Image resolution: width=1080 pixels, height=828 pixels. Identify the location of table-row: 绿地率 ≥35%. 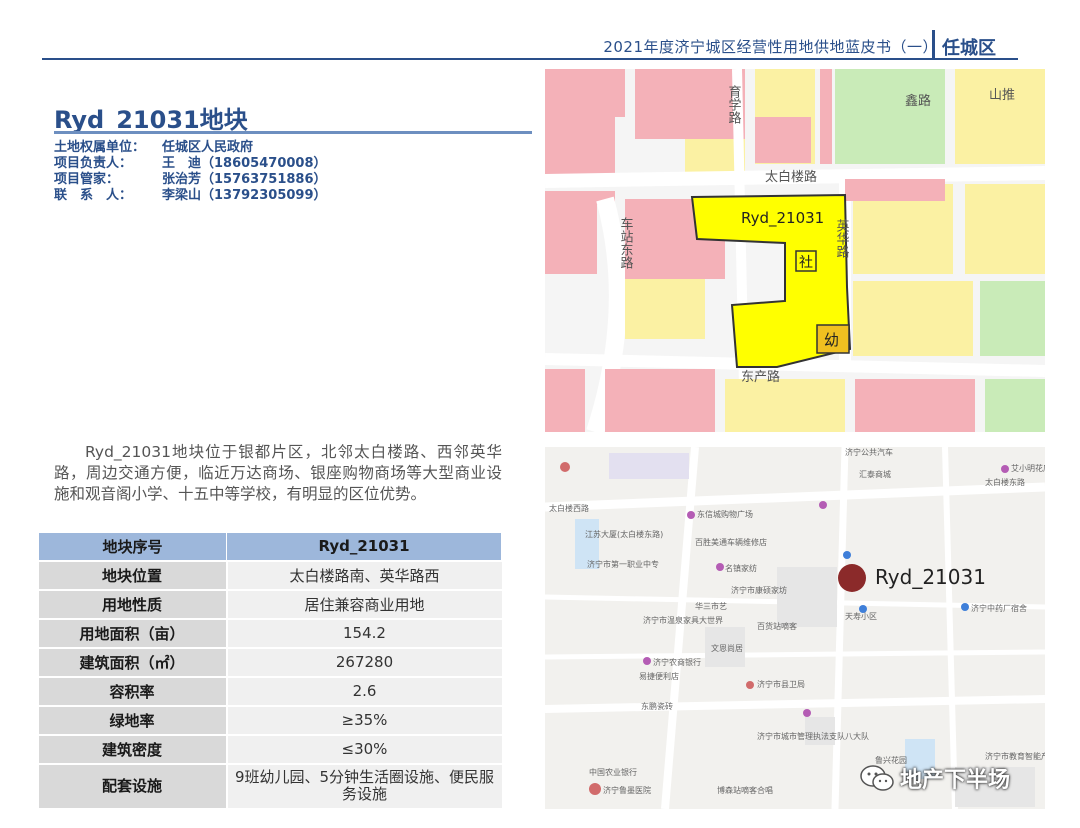
(270, 719).